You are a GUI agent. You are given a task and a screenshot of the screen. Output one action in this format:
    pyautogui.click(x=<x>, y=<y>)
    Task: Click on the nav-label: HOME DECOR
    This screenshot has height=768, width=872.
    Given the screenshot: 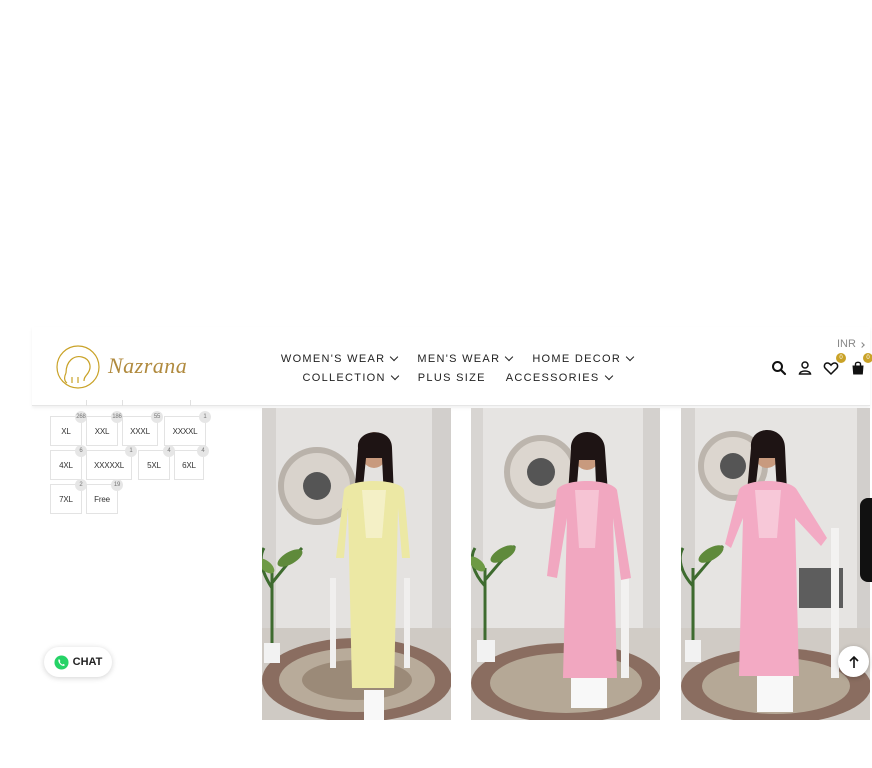 What is the action you would take?
    pyautogui.click(x=577, y=358)
    